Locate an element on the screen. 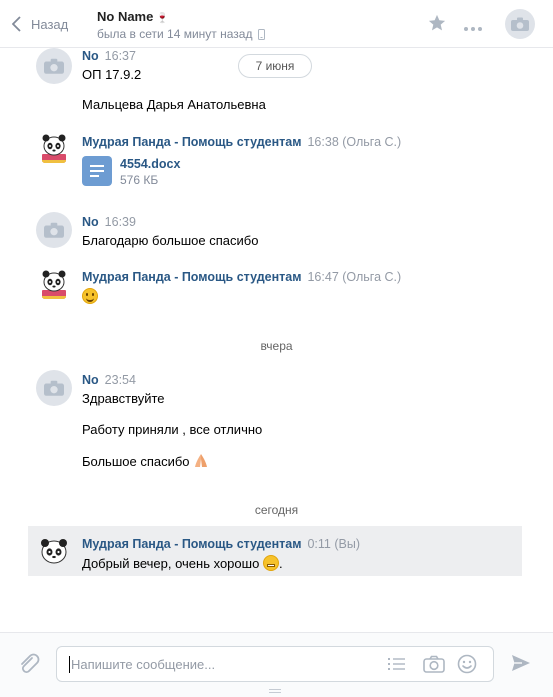 Image resolution: width=553 pixels, height=697 pixels. smile-emoji-icon is located at coordinates (90, 296).